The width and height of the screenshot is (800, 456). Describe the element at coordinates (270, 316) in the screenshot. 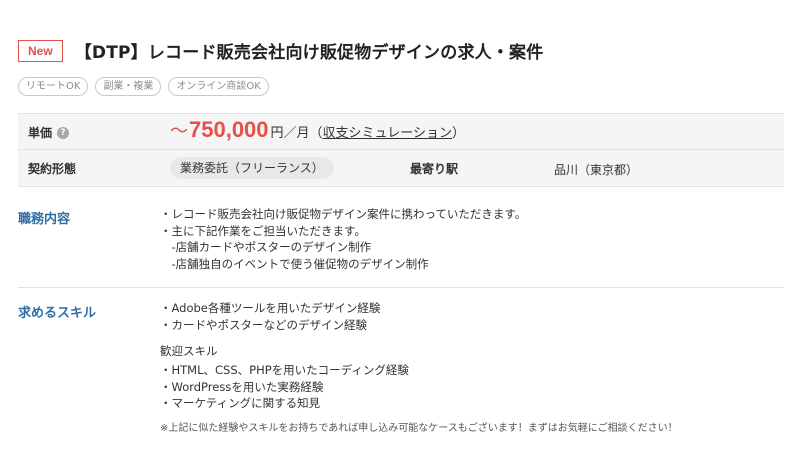

I see `required-skills-list: ・Adobe各種ツールを用いたデザイン経験 ・カードやポスターなどのデザイン経験` at that location.